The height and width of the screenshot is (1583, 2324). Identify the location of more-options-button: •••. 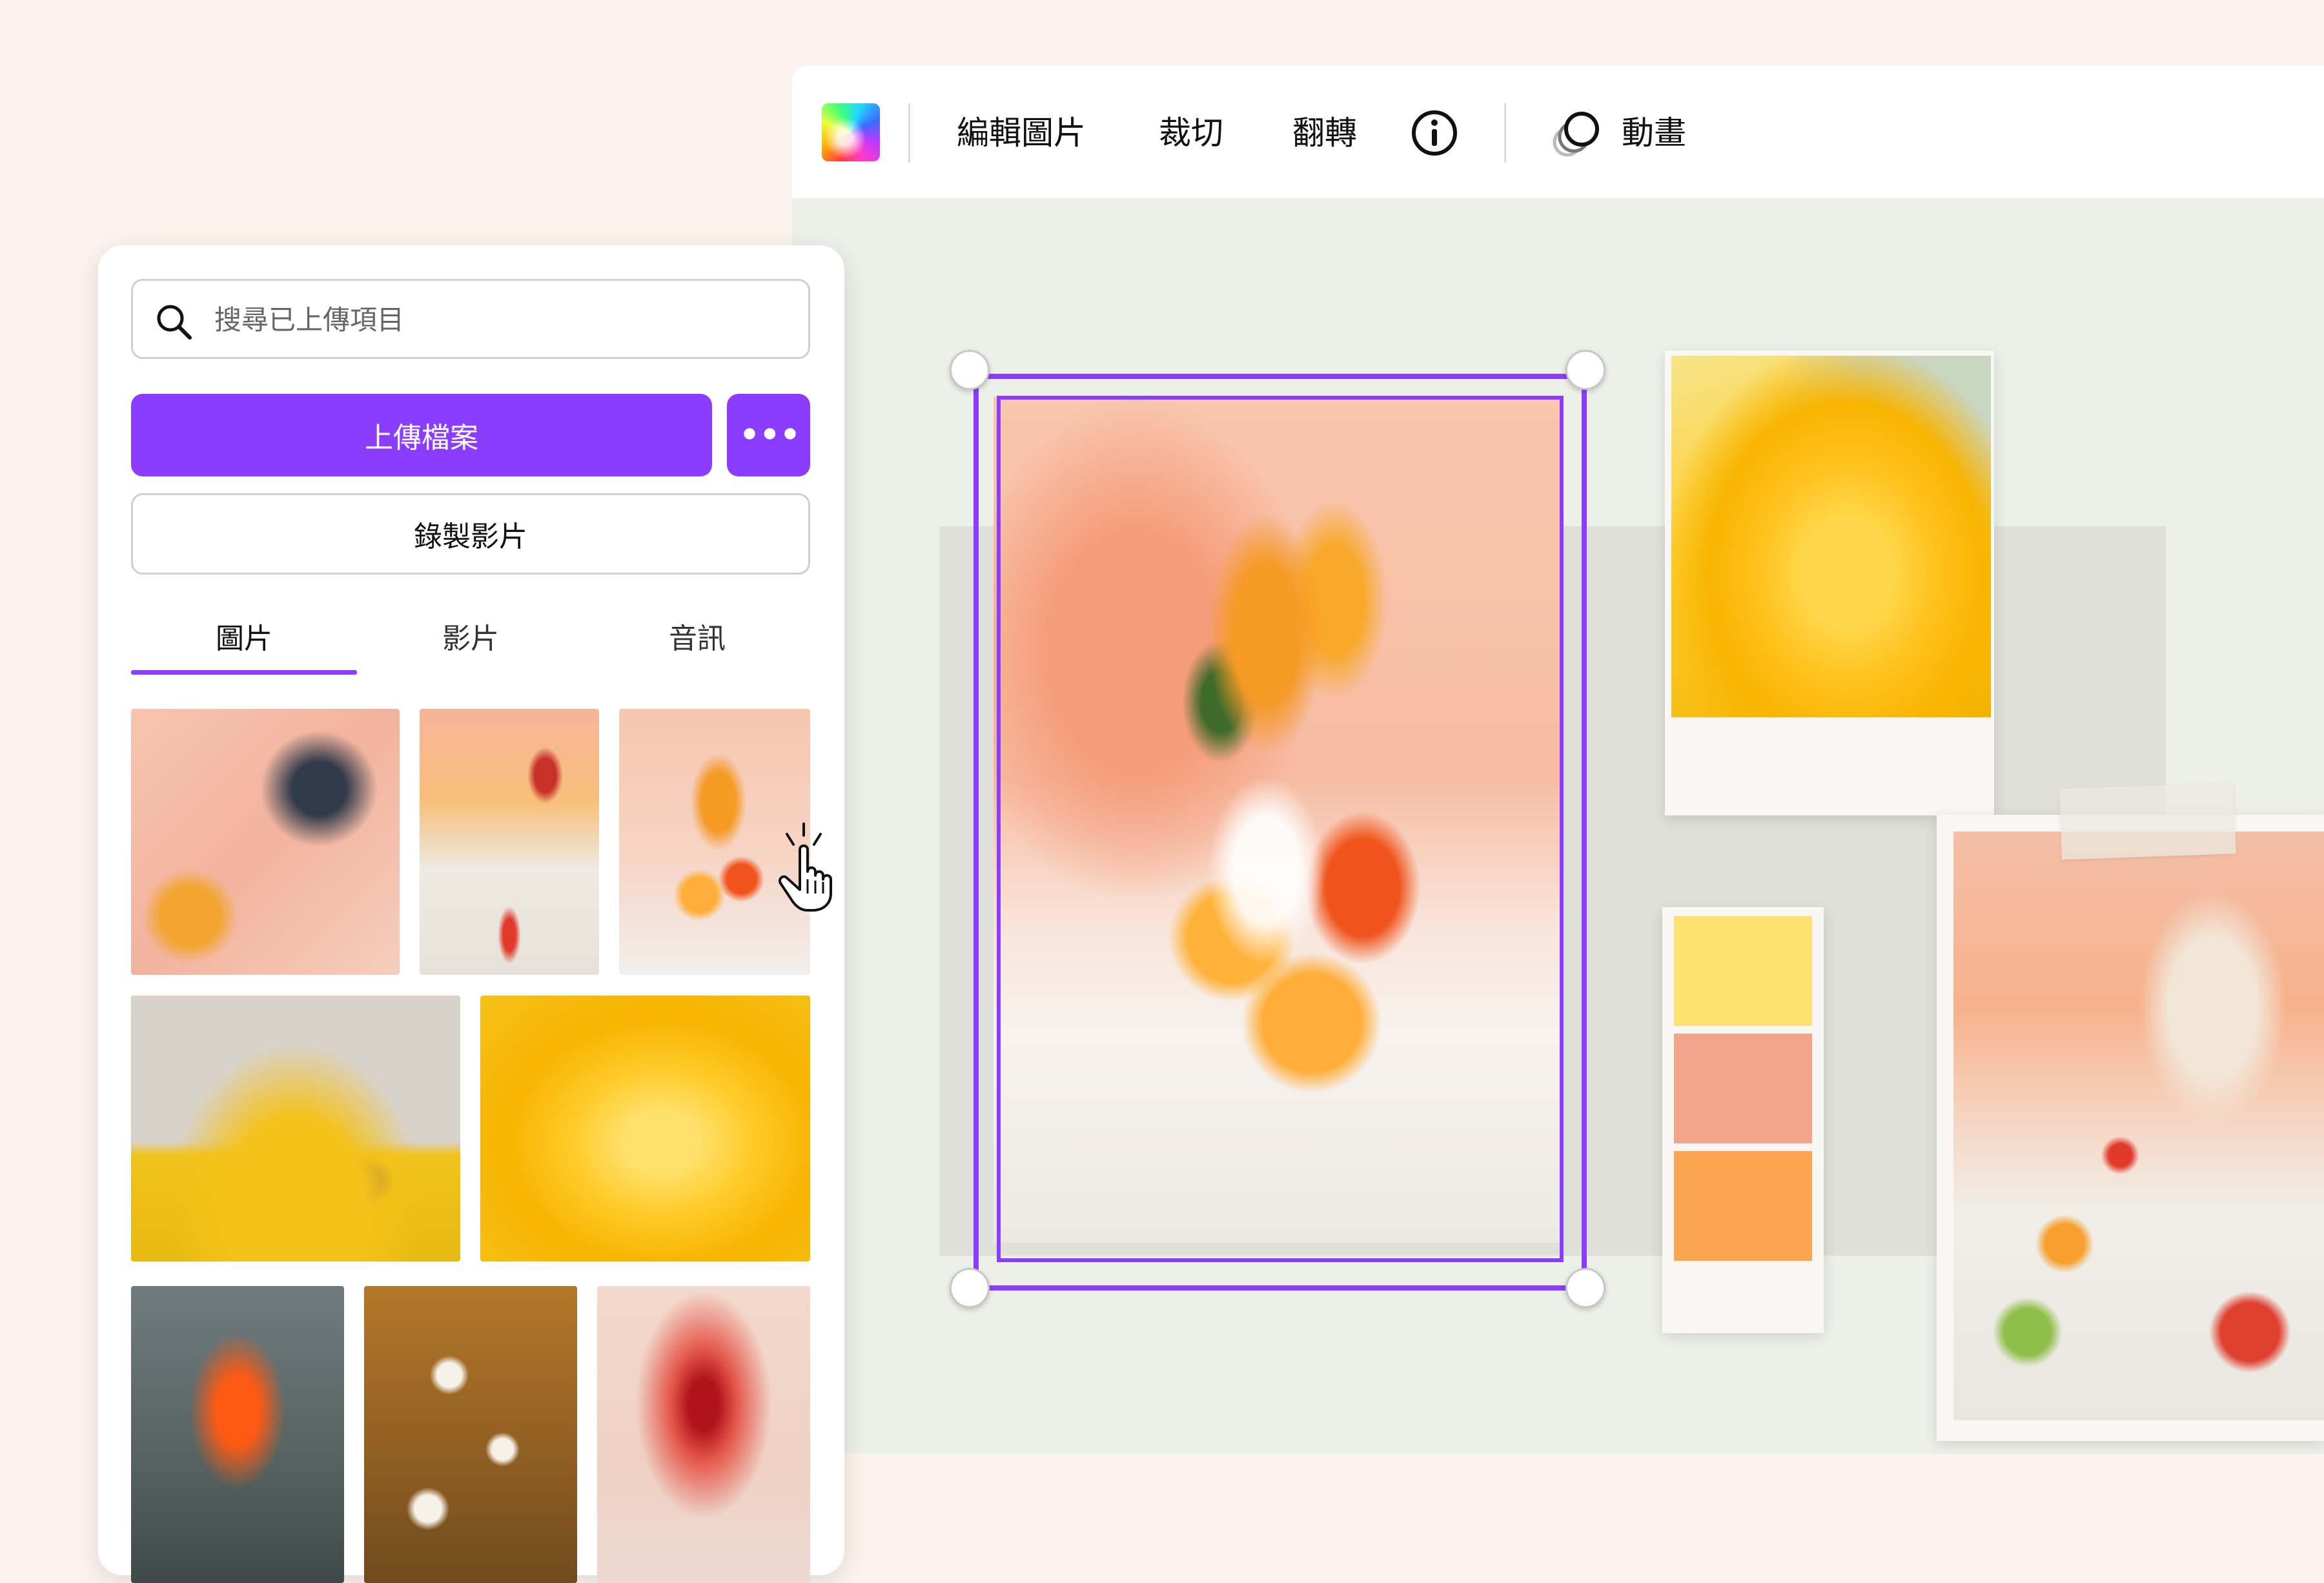
(768, 435).